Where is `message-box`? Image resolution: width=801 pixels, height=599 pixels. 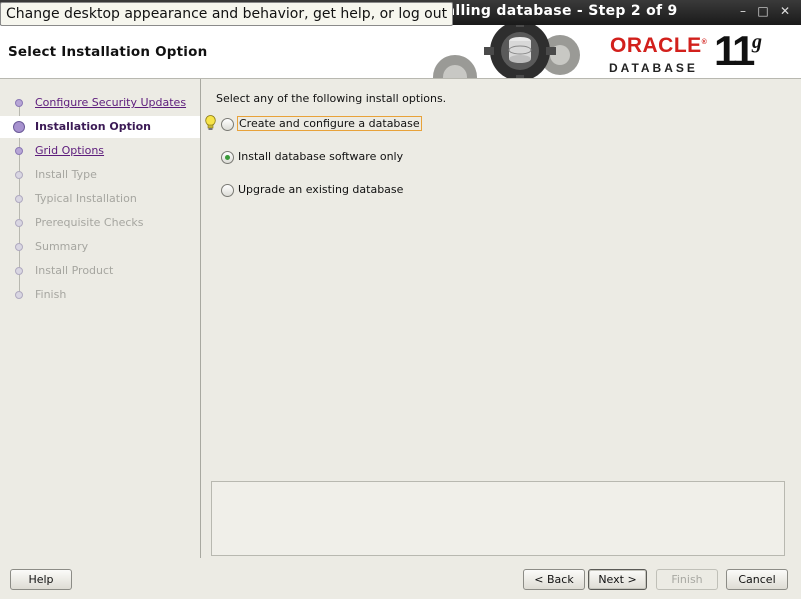 message-box is located at coordinates (498, 518).